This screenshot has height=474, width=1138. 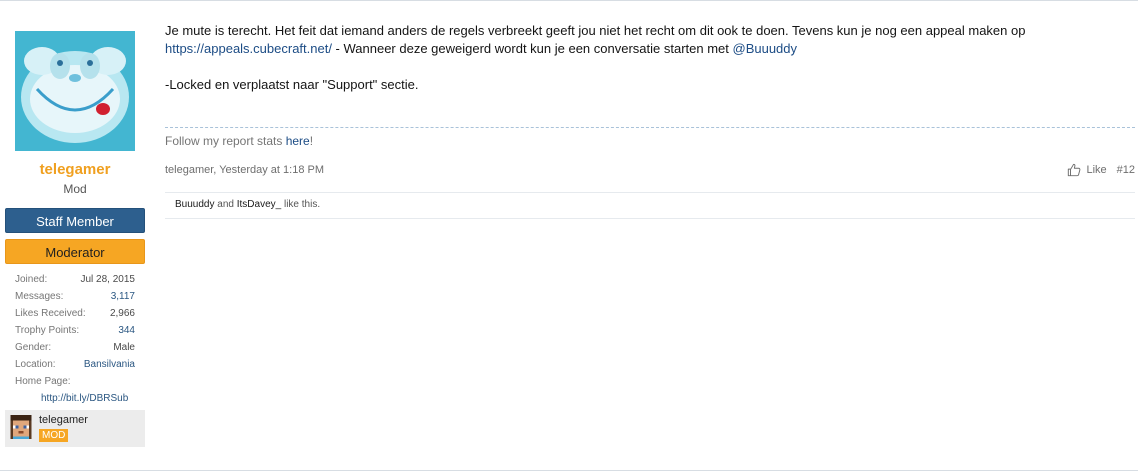 I want to click on like-label: Like, so click(x=1096, y=170).